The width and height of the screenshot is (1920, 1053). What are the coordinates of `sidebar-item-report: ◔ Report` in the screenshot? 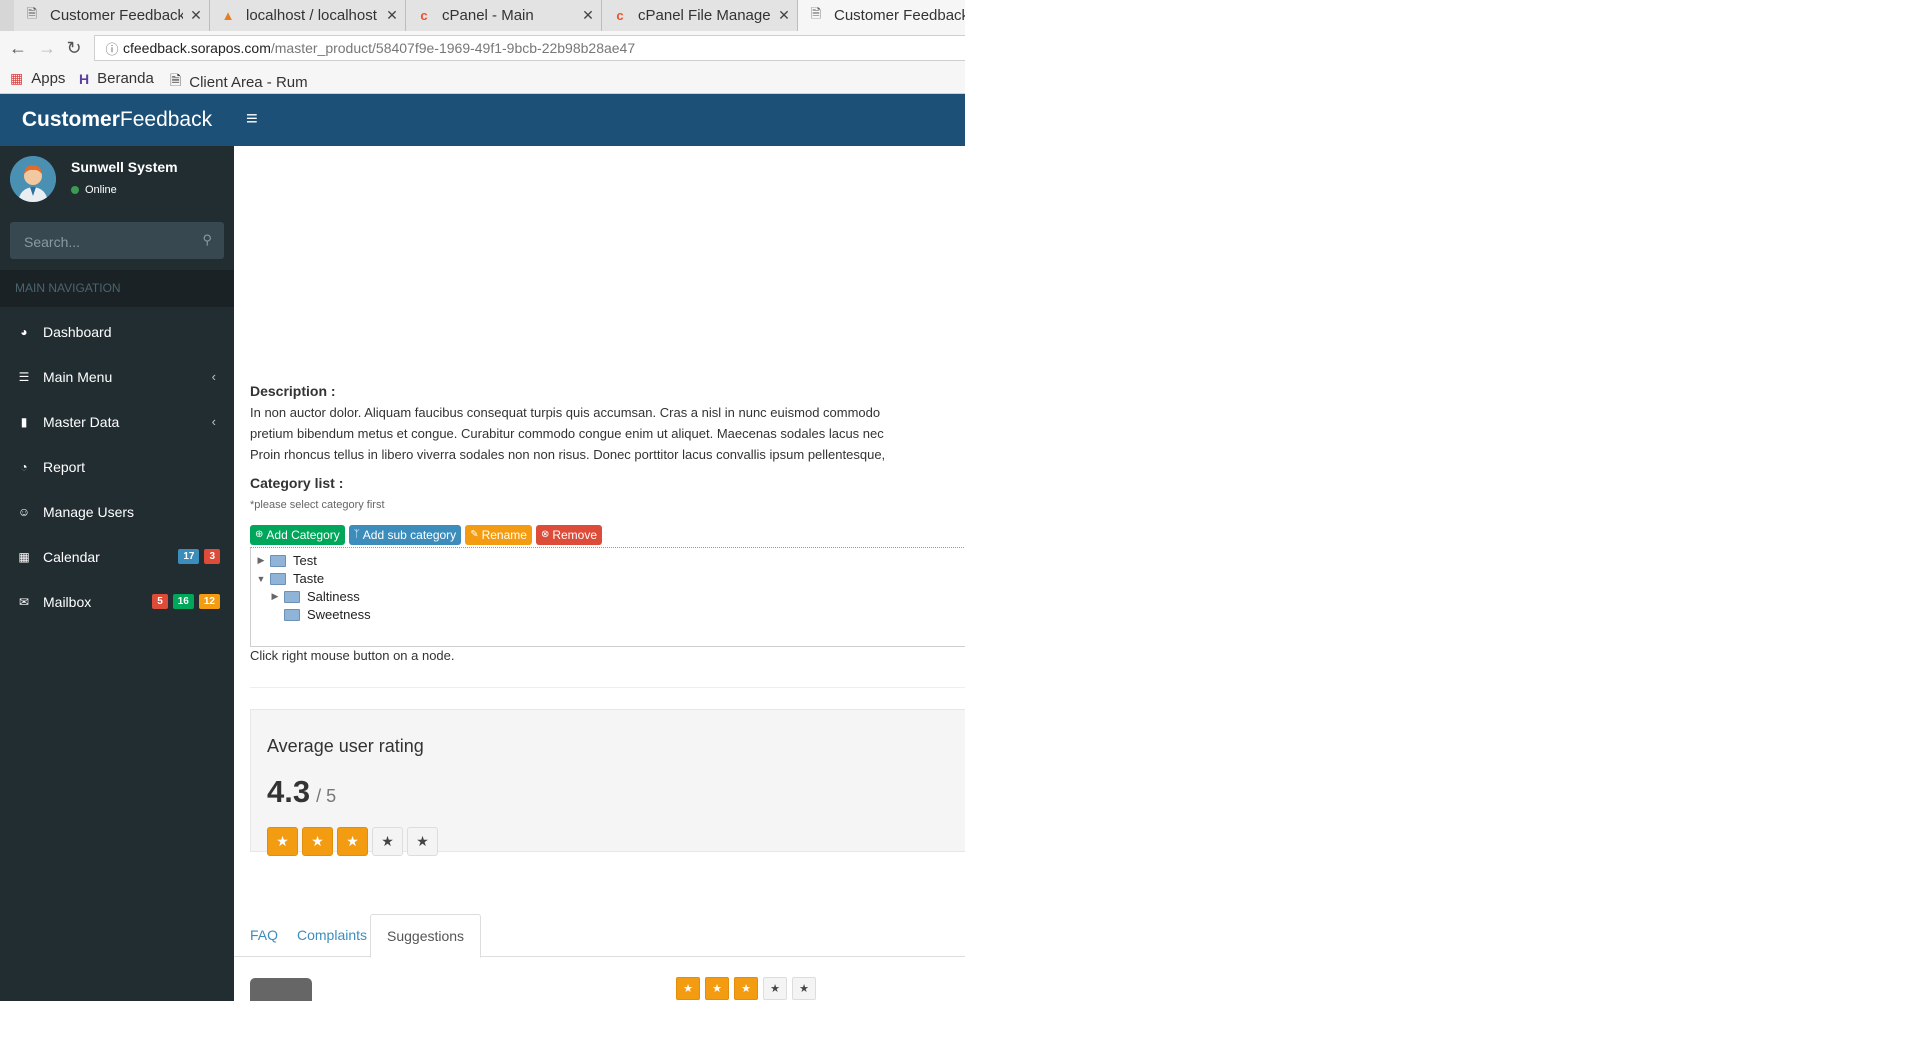 It's located at (117, 466).